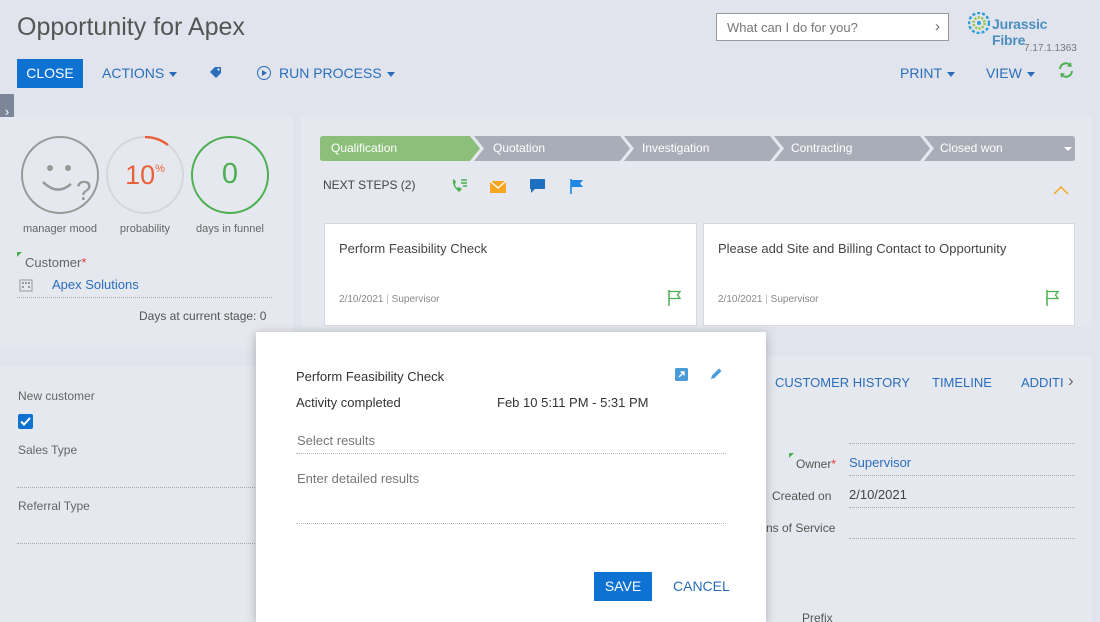 This screenshot has width=1100, height=622. Describe the element at coordinates (681, 374) in the screenshot. I see `open-link-icon` at that location.